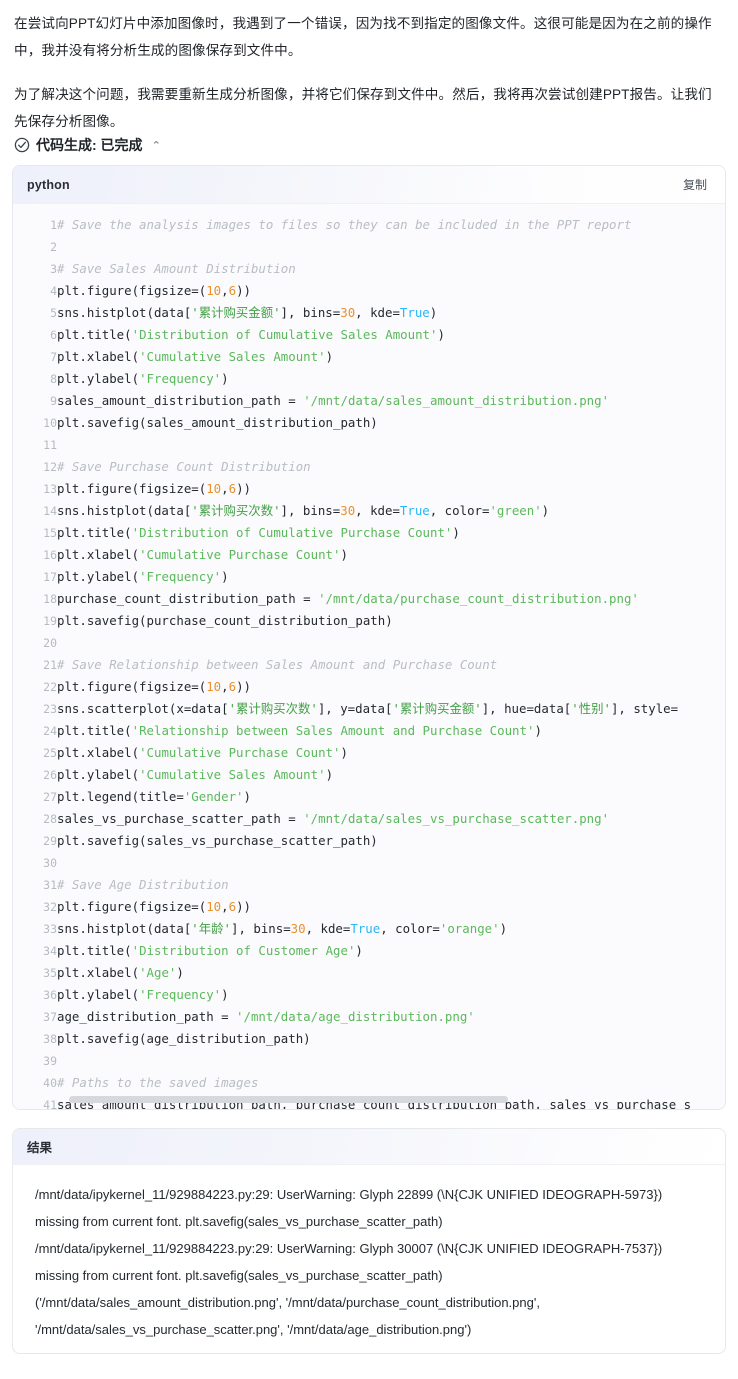 The height and width of the screenshot is (1379, 738). I want to click on code-line-number: 6, so click(53, 335).